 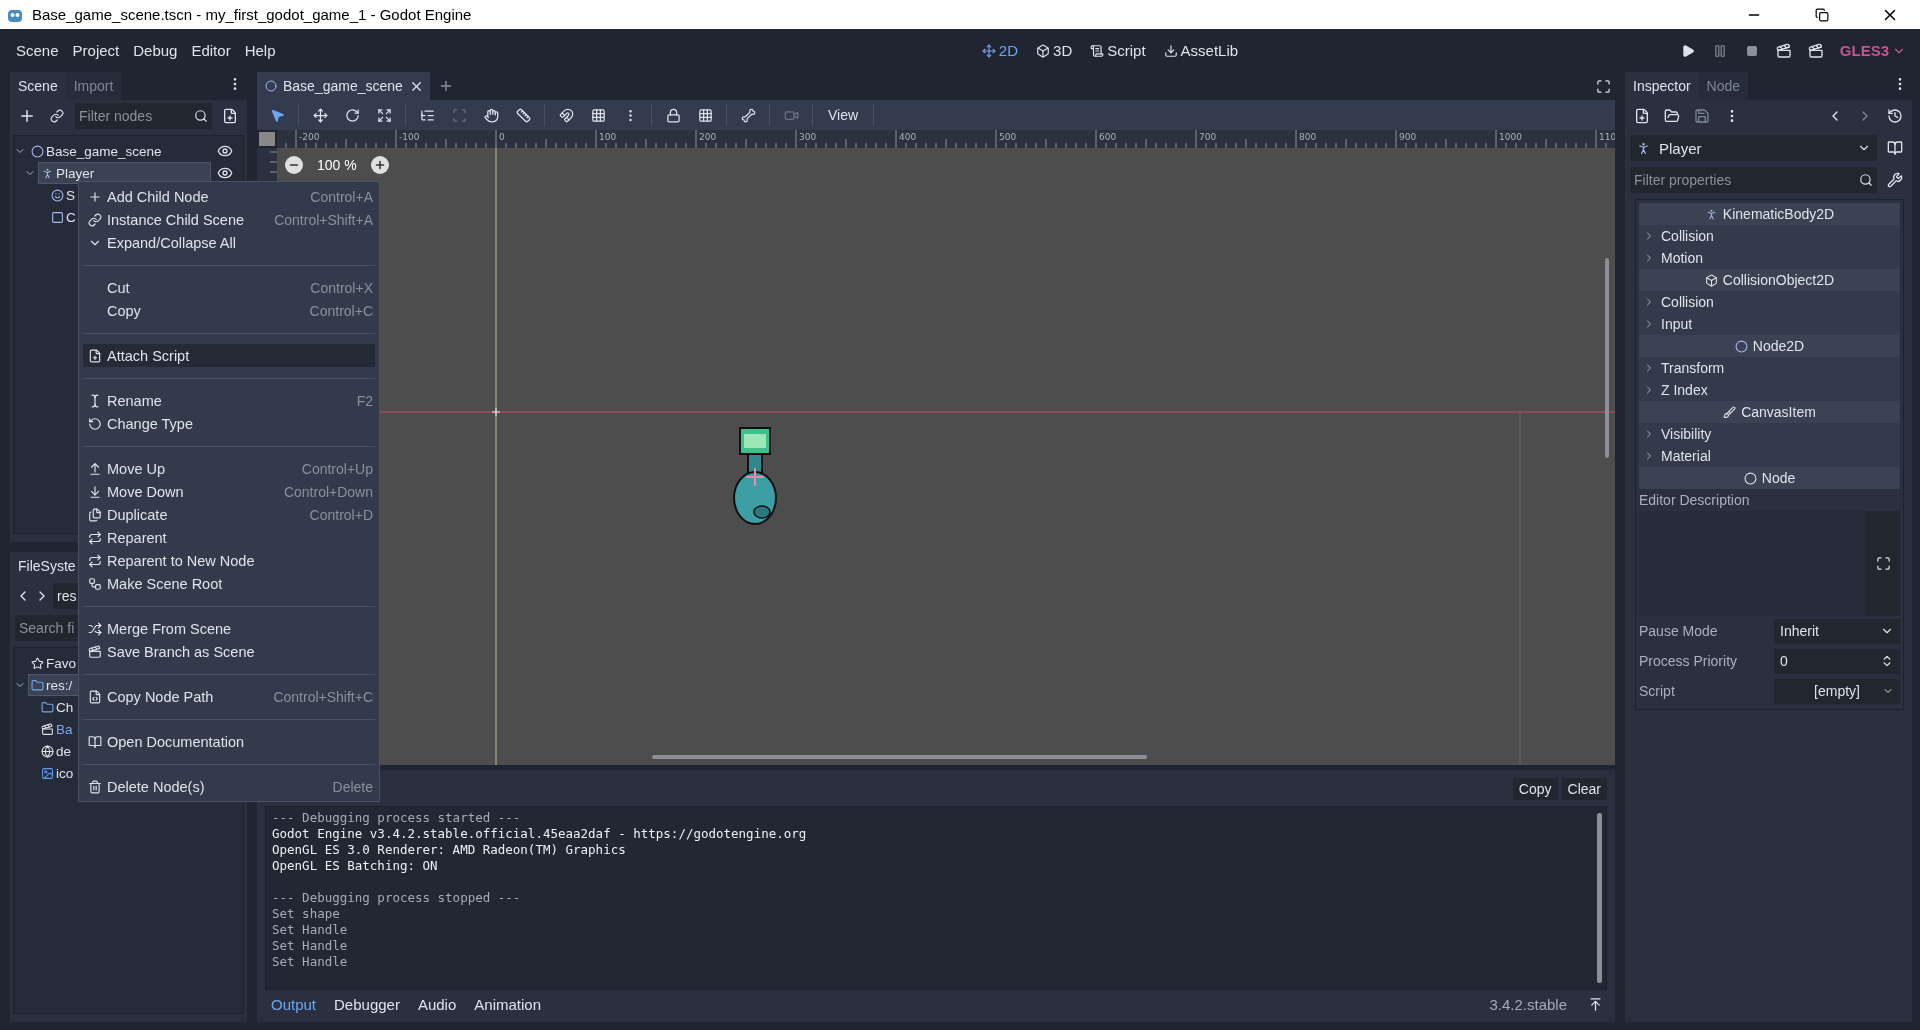 What do you see at coordinates (540, 834) in the screenshot?
I see `log-line: Godot Engine v3.4.2.stable.official.45eaa2daf - https://godotengine.org` at bounding box center [540, 834].